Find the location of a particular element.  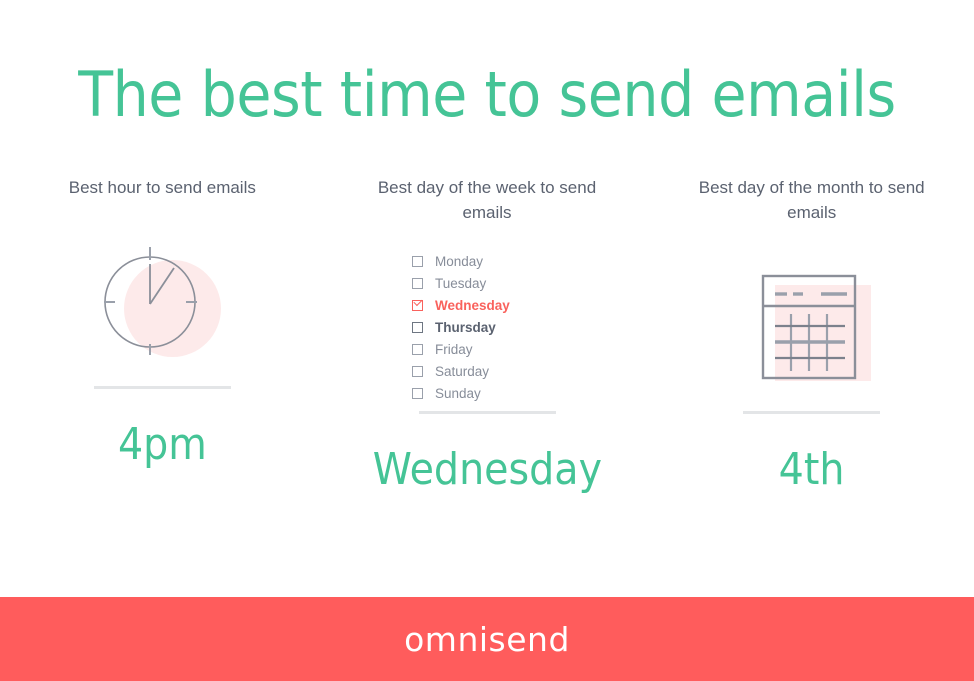

weekday-row-tuesday: Tuesday is located at coordinates (487, 283).